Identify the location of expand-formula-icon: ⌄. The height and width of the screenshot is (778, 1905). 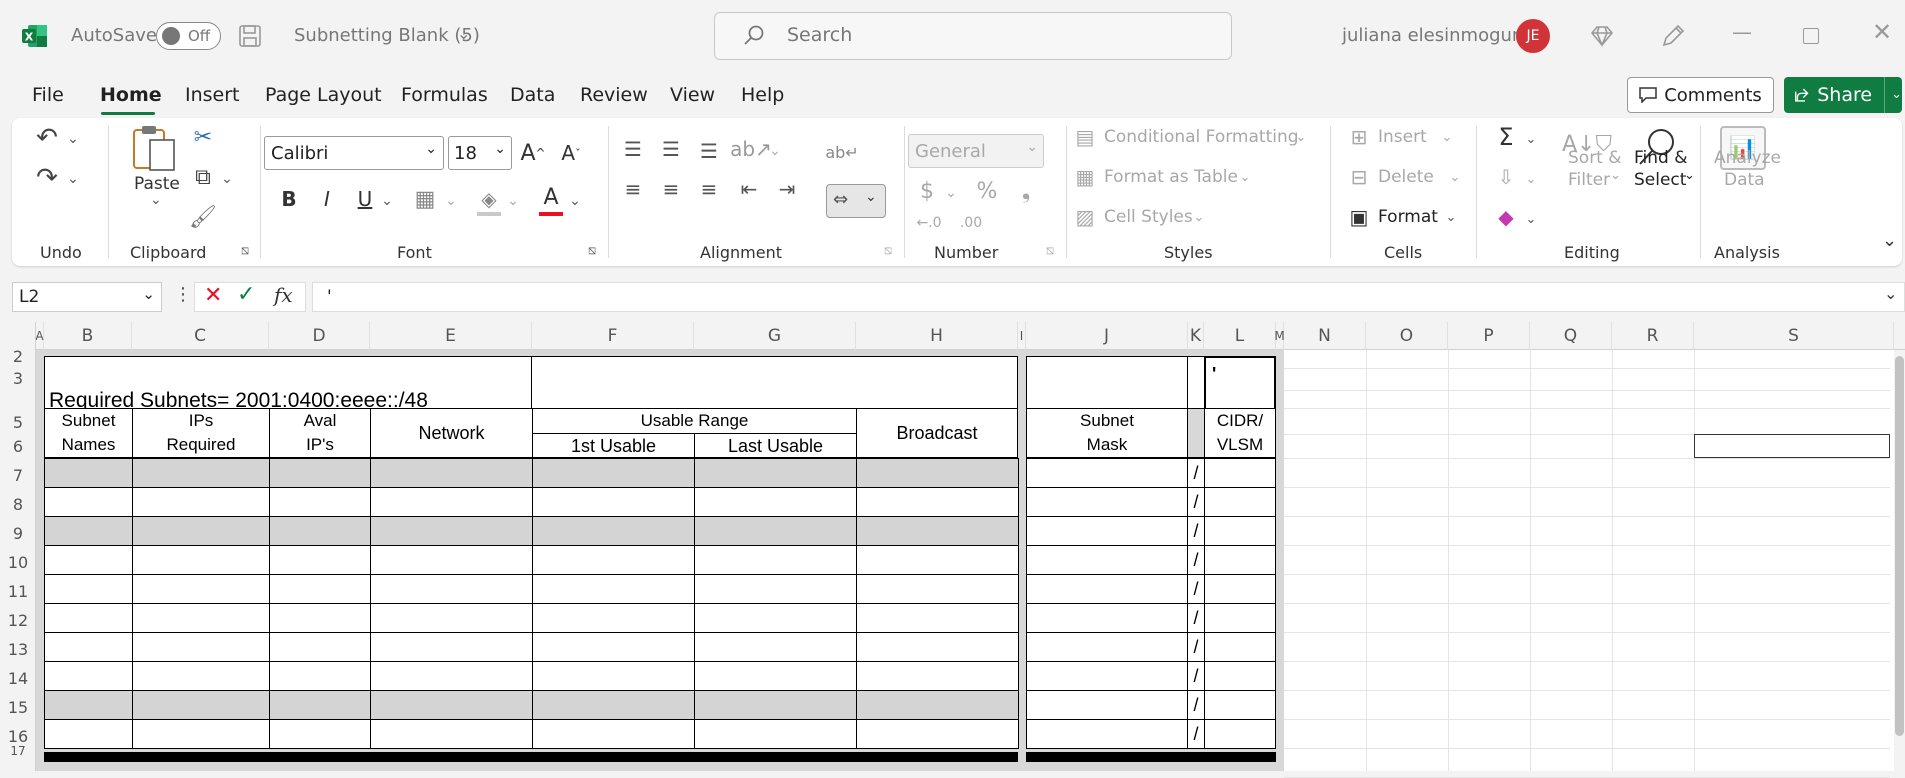
(1890, 293).